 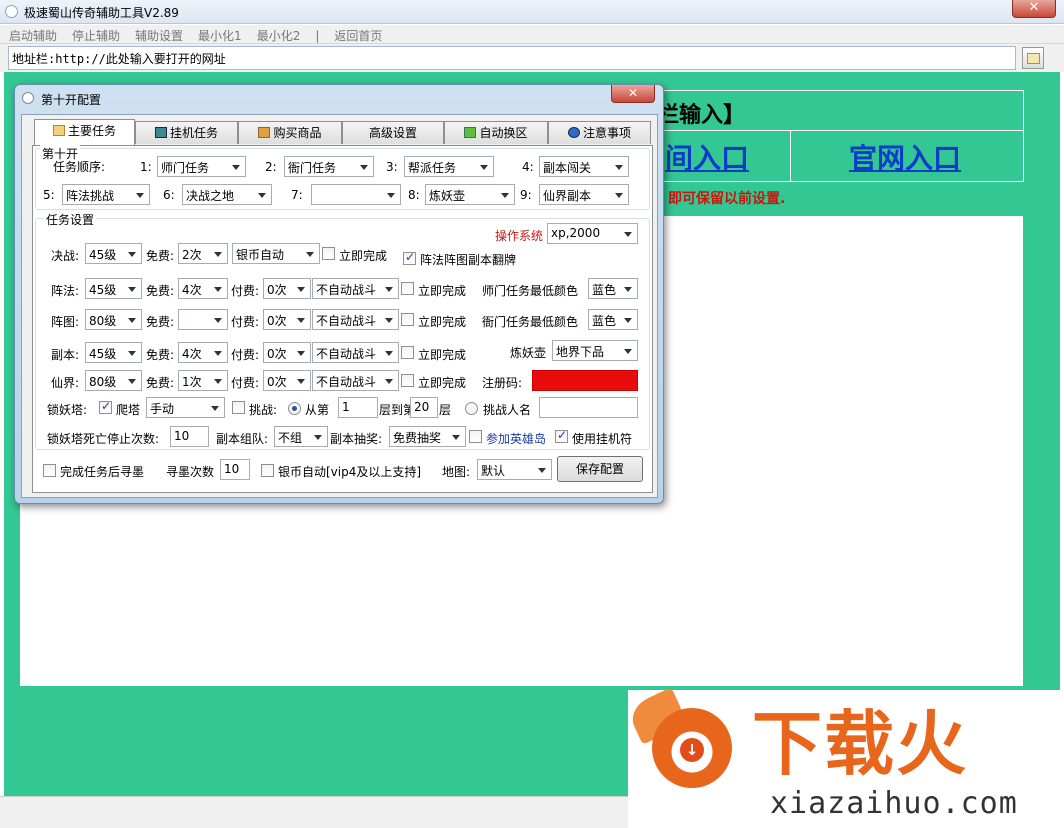 What do you see at coordinates (442, 383) in the screenshot?
I see `xianjie-instant-label: 立即完成` at bounding box center [442, 383].